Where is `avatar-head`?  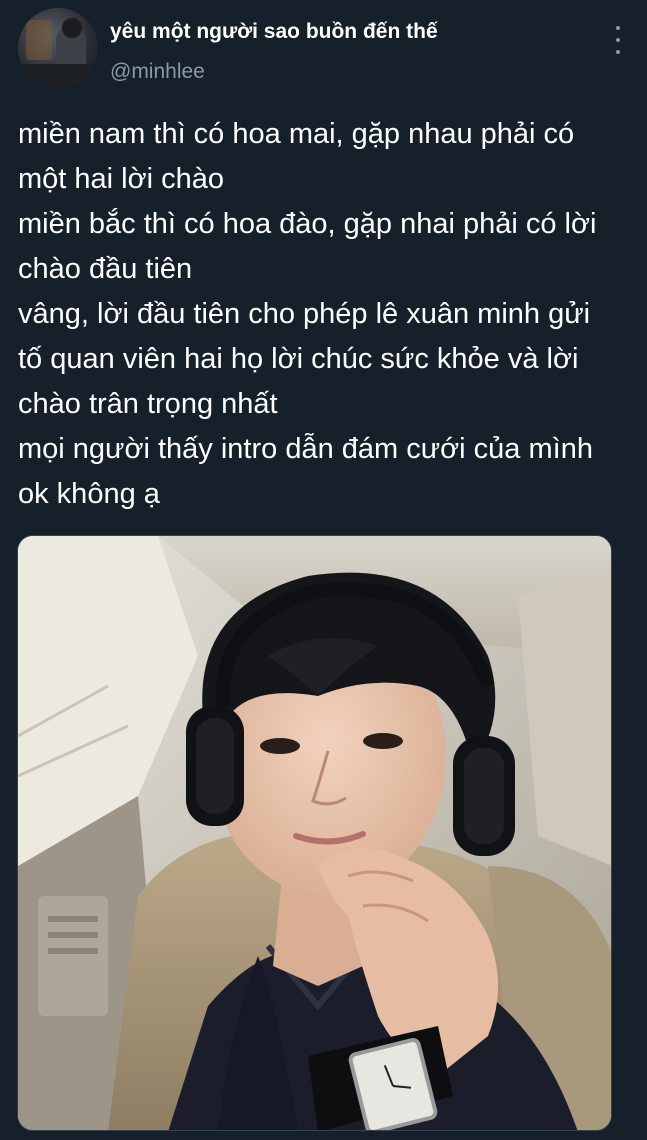 avatar-head is located at coordinates (72, 28).